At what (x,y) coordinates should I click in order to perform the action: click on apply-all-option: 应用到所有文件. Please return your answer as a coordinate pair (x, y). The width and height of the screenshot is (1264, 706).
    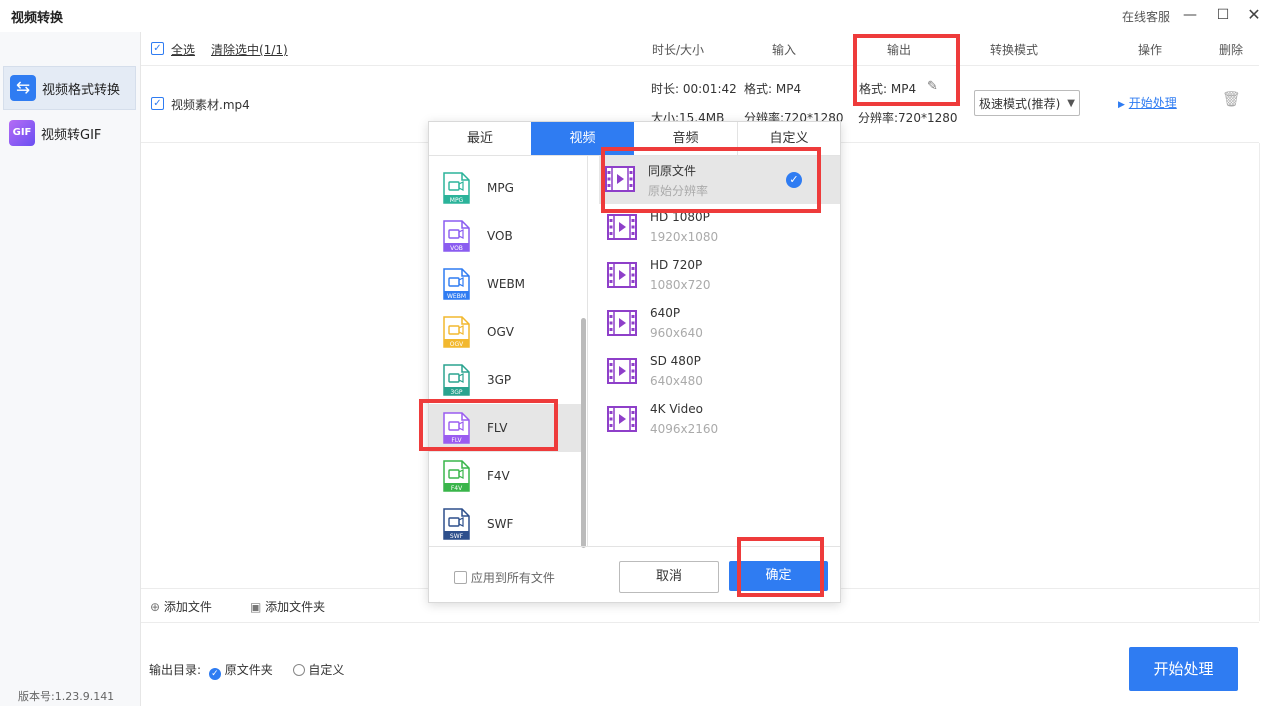
    Looking at the image, I should click on (504, 577).